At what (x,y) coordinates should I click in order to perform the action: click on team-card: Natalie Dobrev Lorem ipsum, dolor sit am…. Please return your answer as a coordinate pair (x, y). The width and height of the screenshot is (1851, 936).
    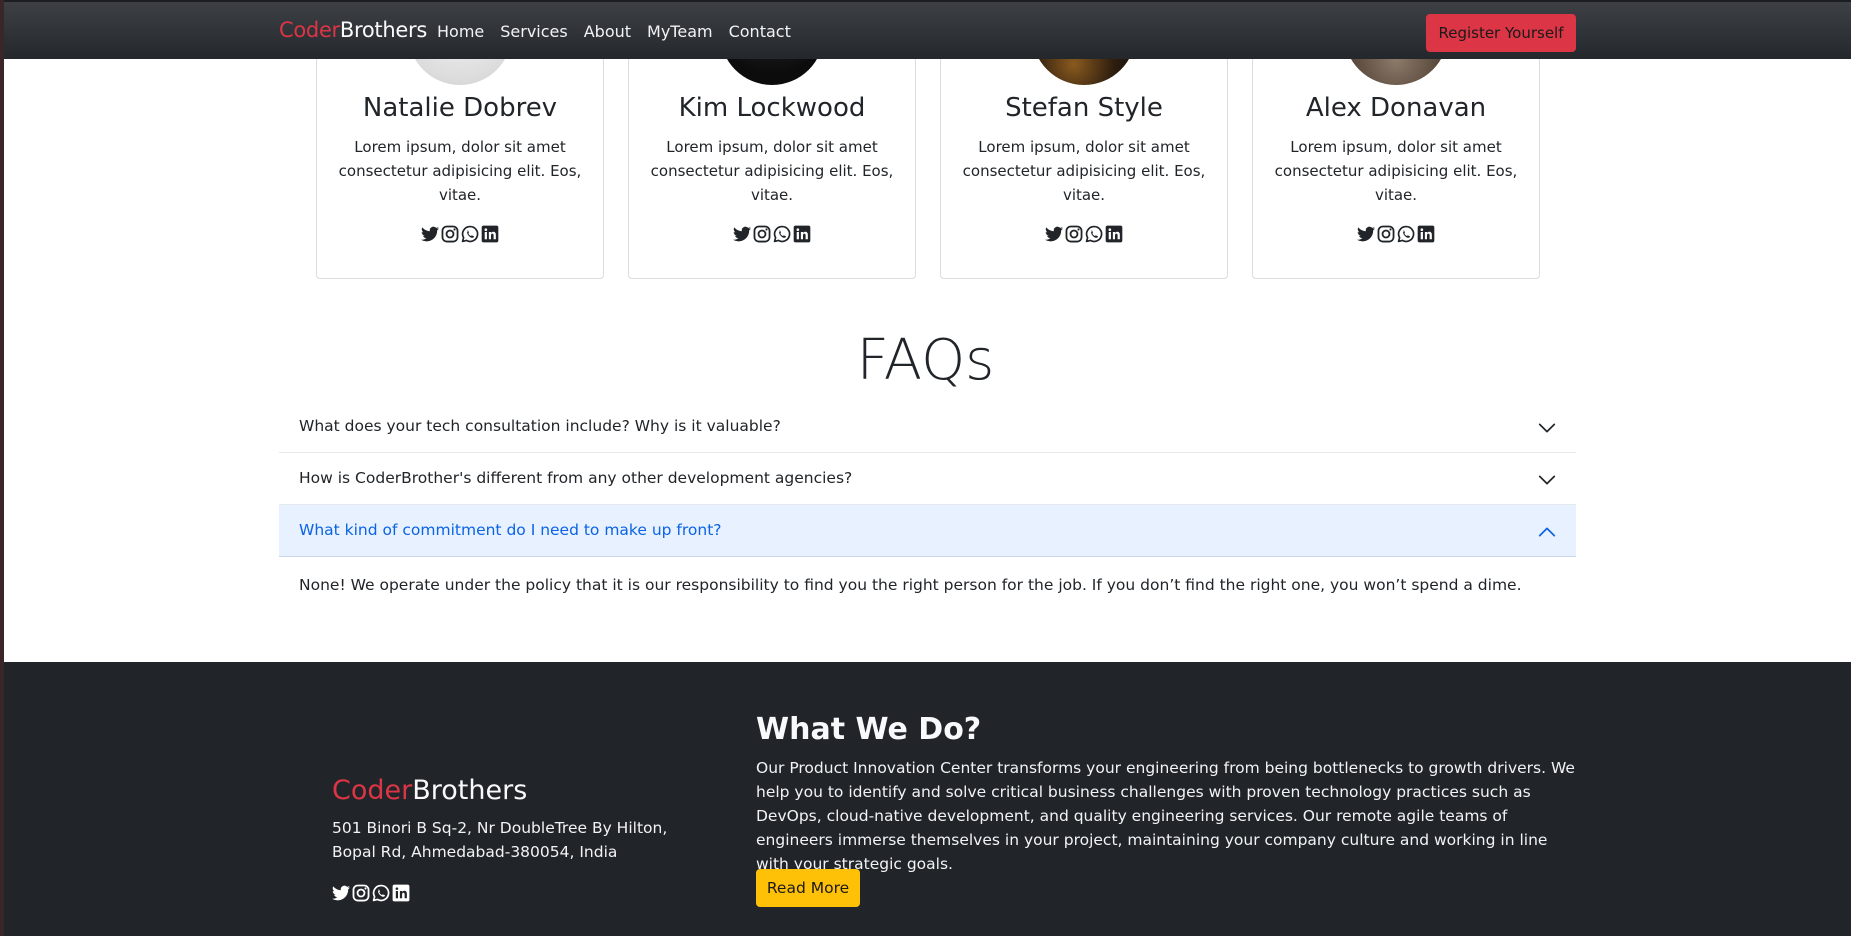
    Looking at the image, I should click on (460, 139).